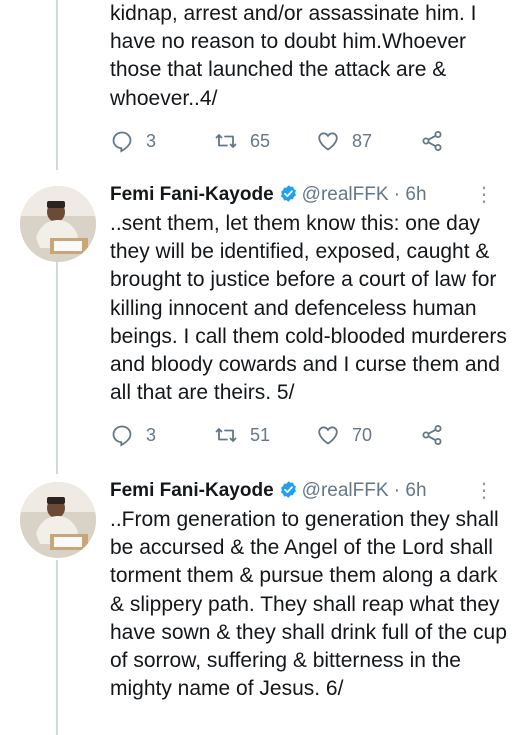 Image resolution: width=519 pixels, height=735 pixels. What do you see at coordinates (362, 434) in the screenshot?
I see `like-count: 70` at bounding box center [362, 434].